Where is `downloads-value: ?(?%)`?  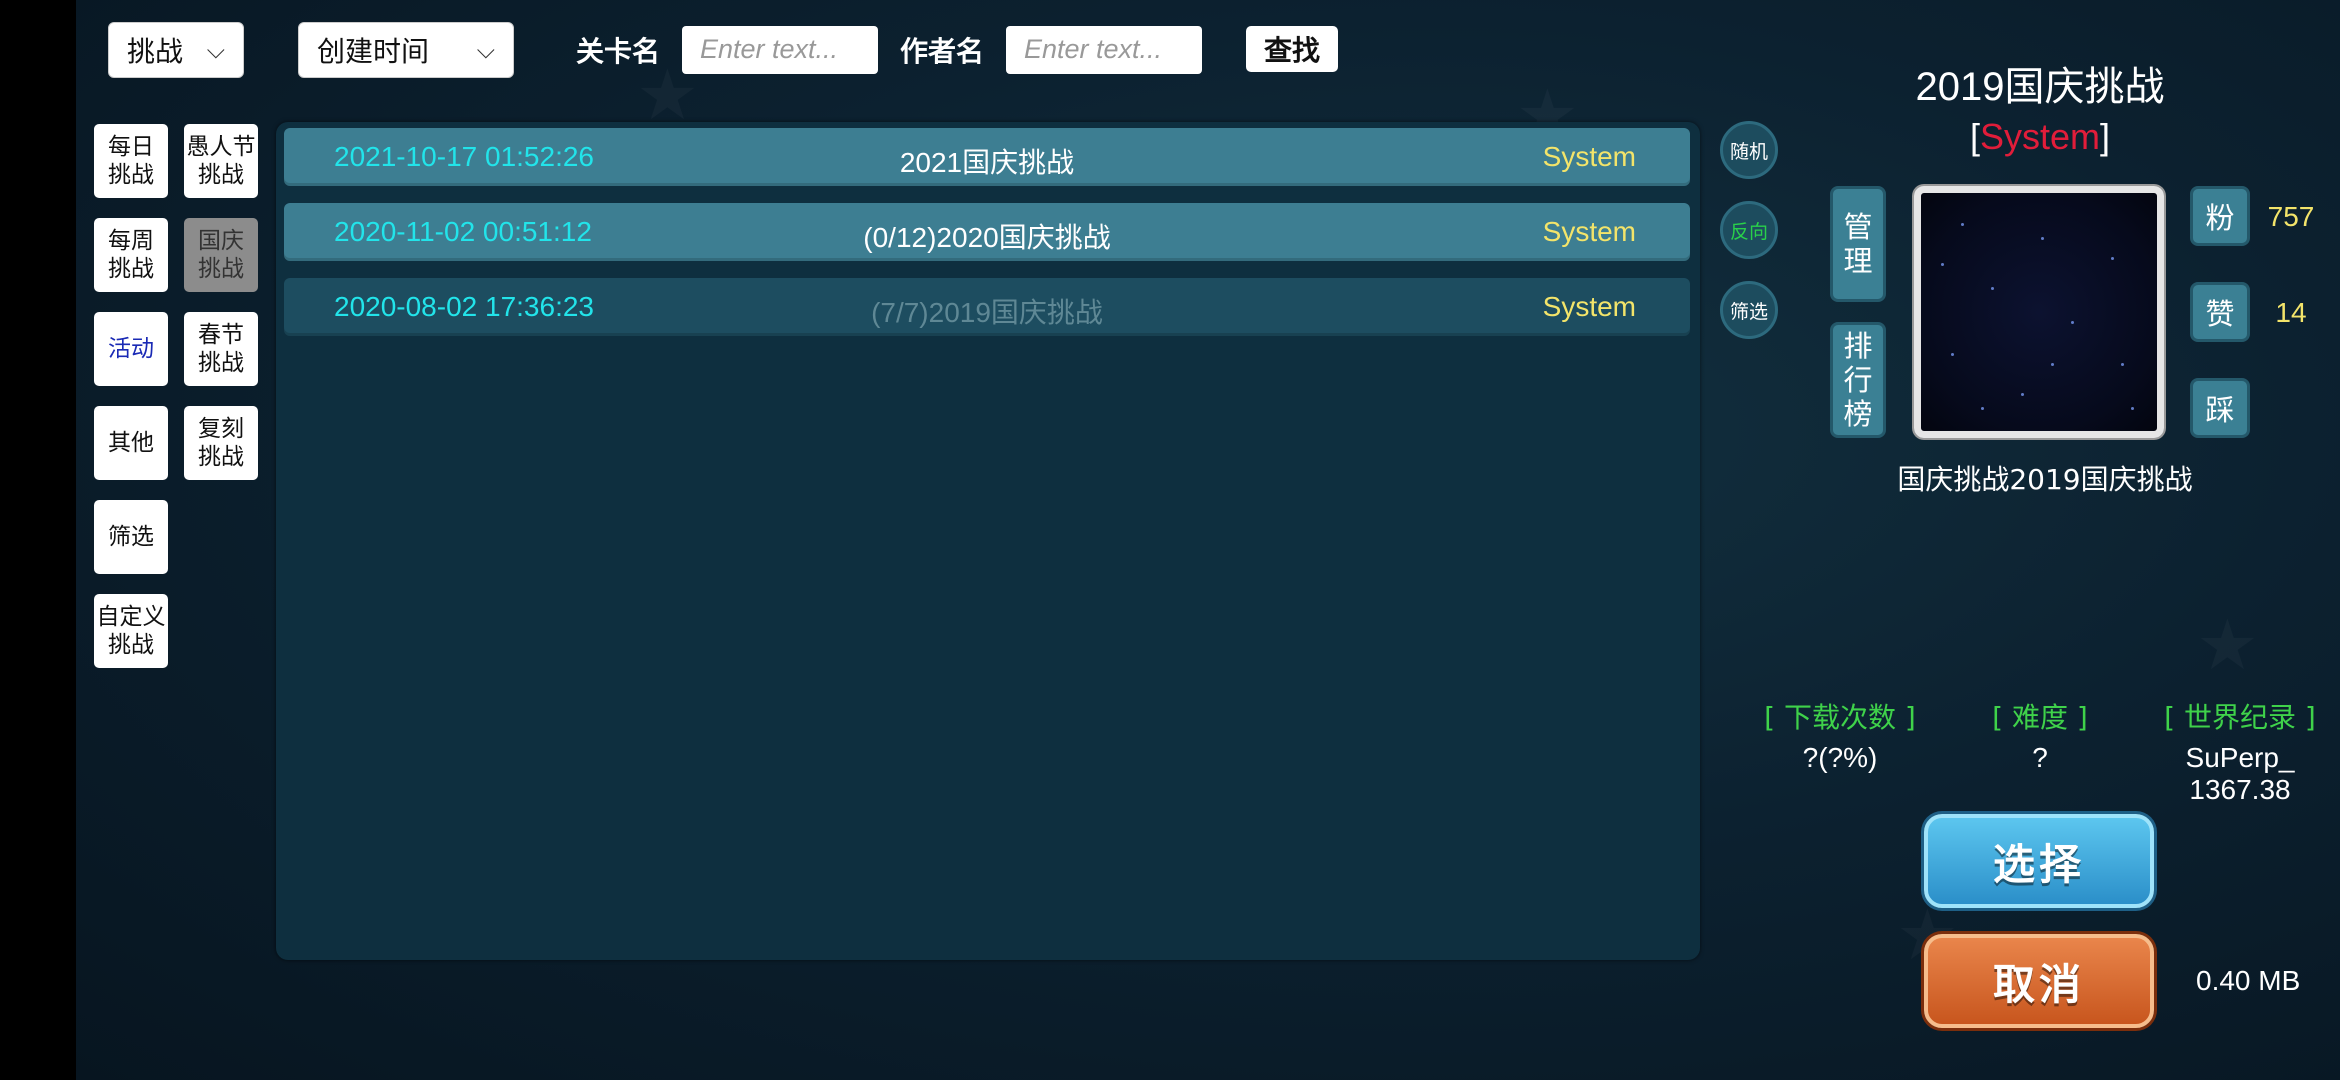 downloads-value: ?(?%) is located at coordinates (1840, 757).